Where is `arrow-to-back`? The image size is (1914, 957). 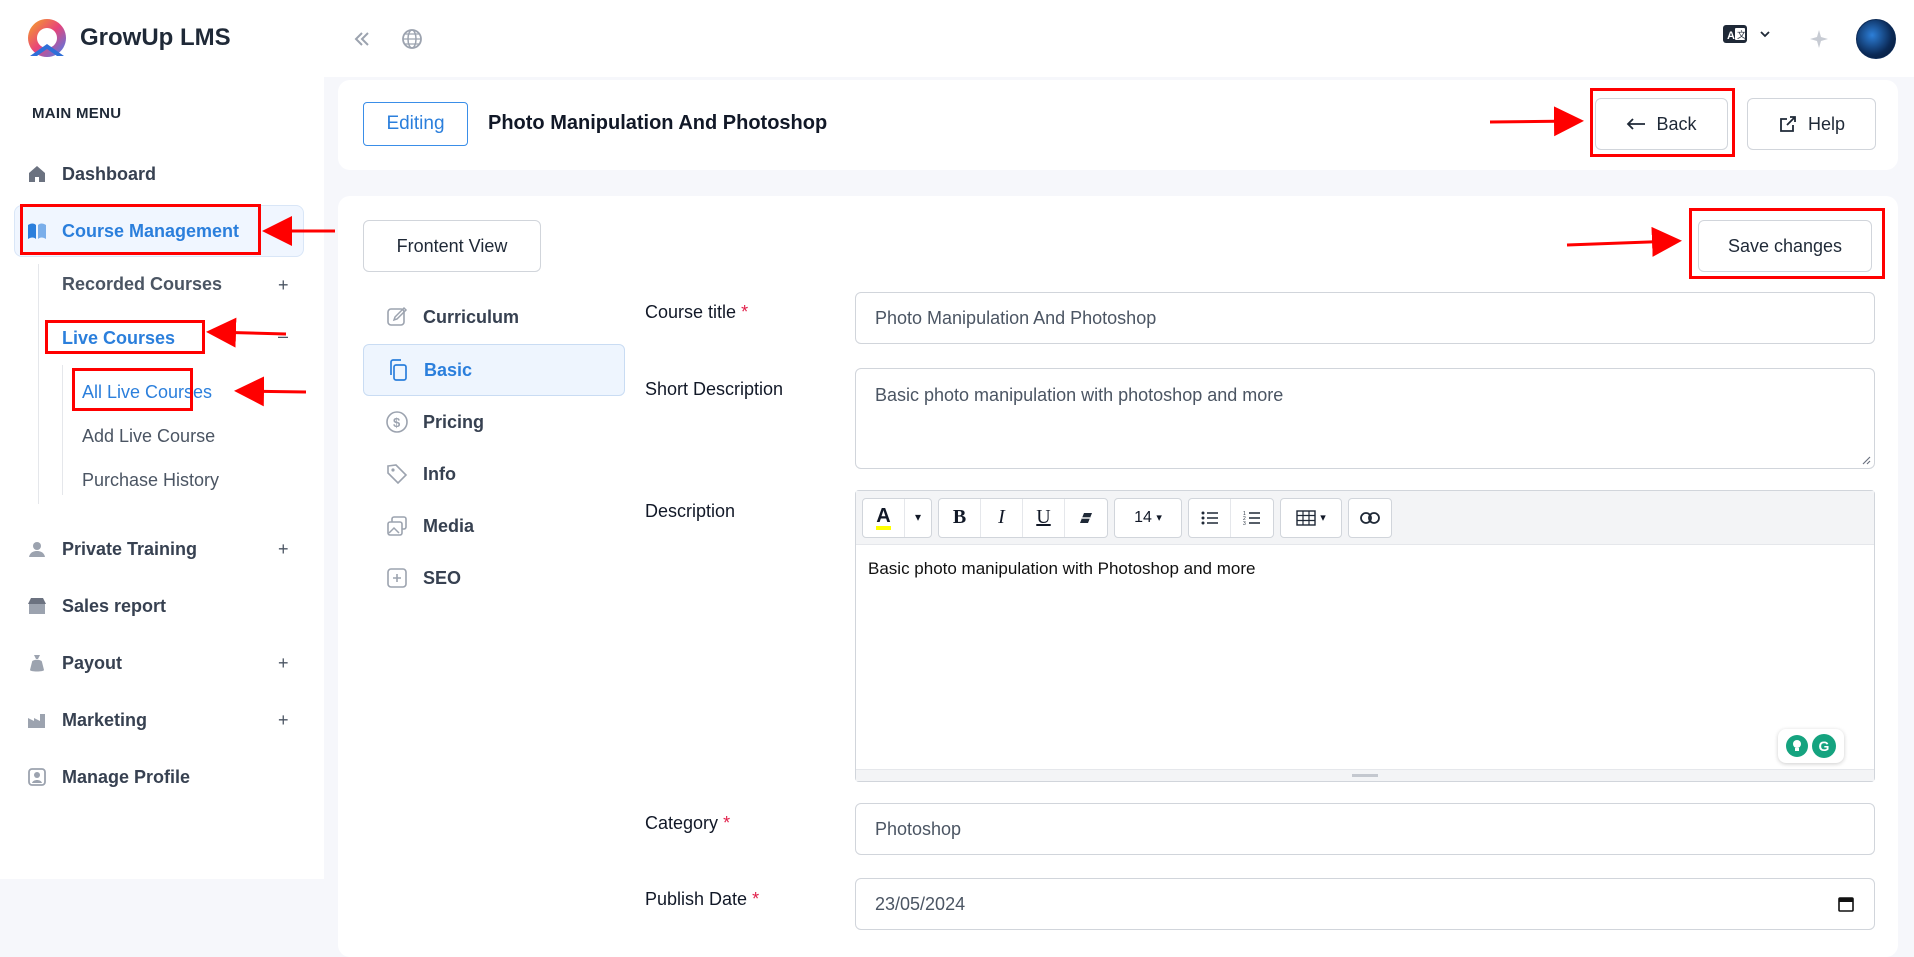
arrow-to-back is located at coordinates (1536, 121).